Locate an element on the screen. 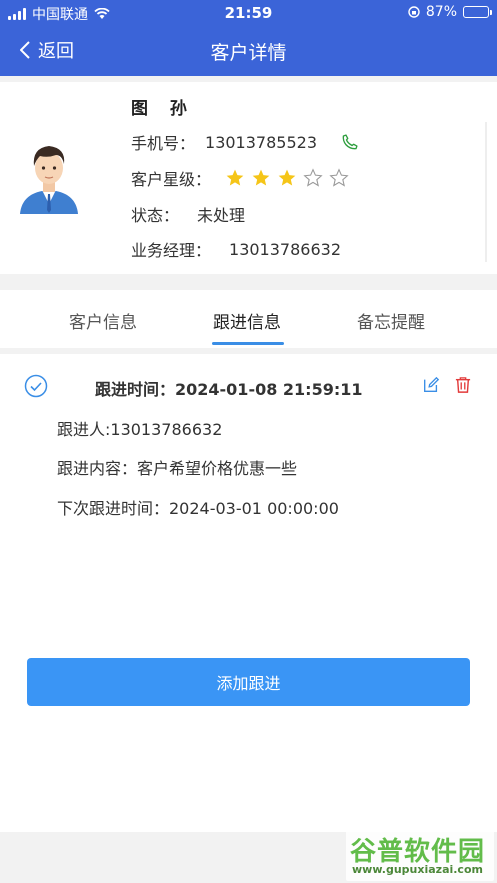  battery-percent: 87% is located at coordinates (441, 12).